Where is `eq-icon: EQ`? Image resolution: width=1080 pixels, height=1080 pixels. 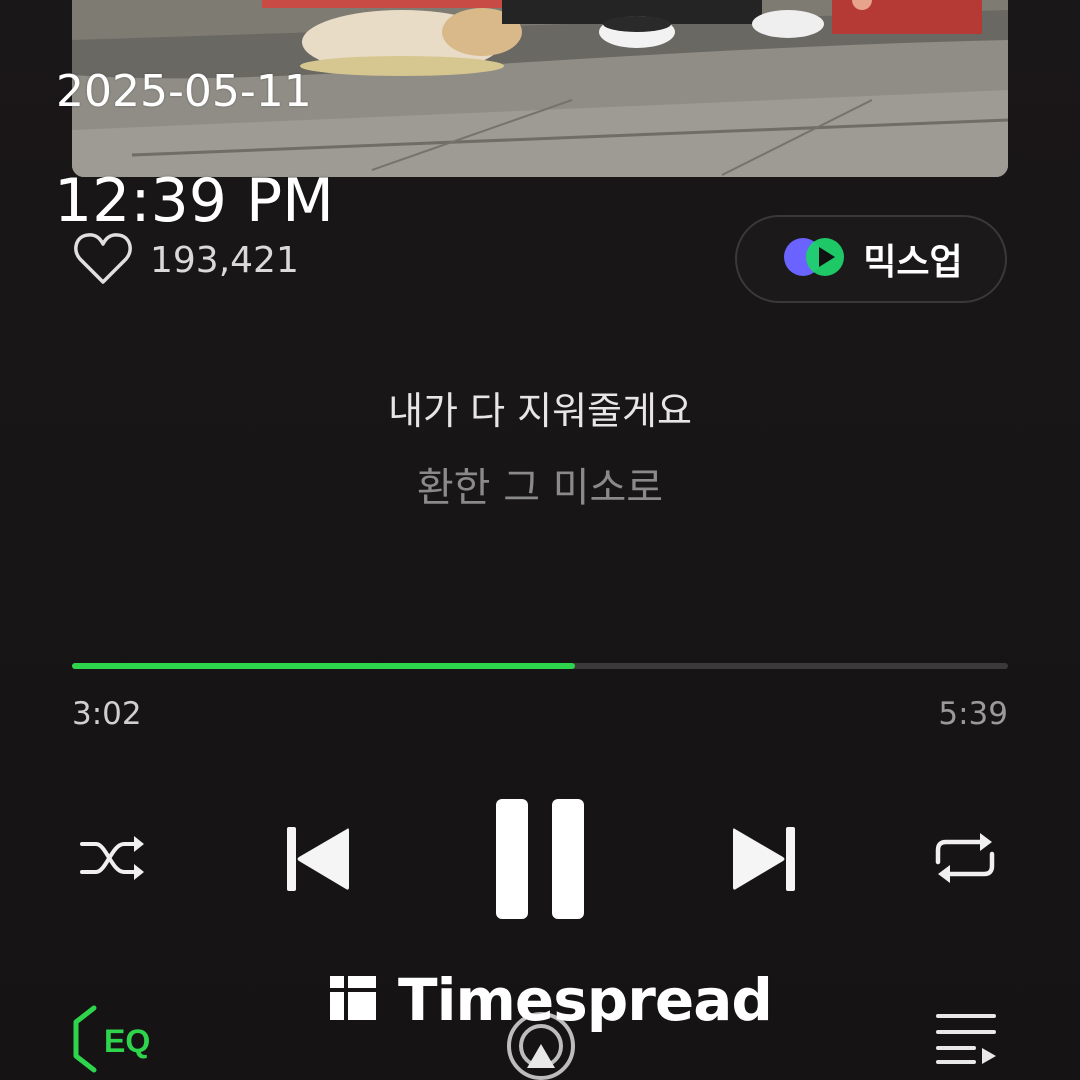 eq-icon: EQ is located at coordinates (117, 1039).